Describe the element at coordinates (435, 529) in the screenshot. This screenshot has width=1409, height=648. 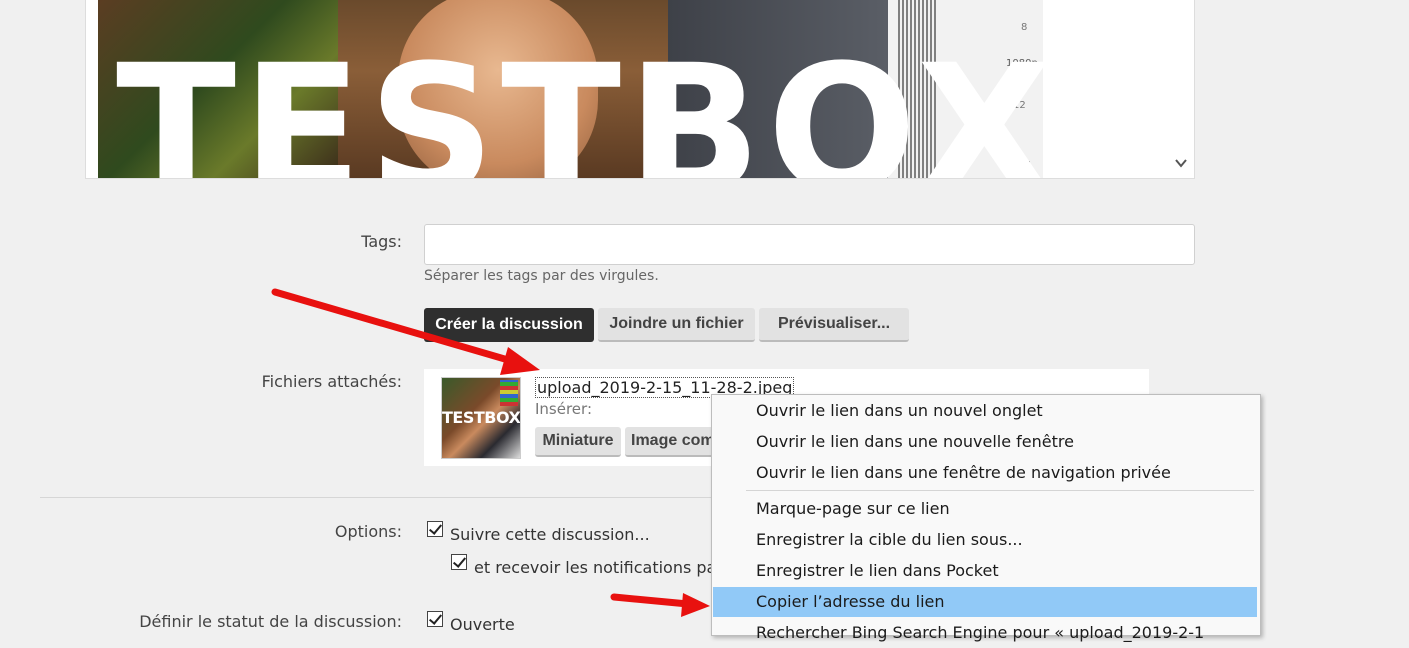
I see `follow-checkbox` at that location.